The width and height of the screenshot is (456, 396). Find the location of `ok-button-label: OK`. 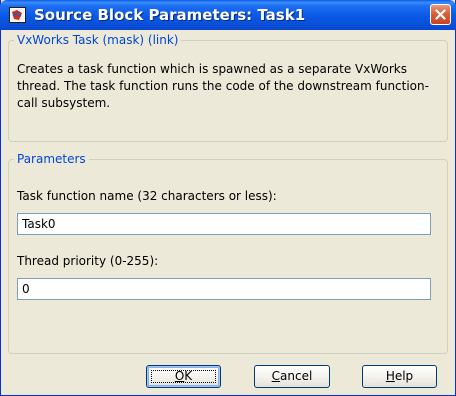

ok-button-label: OK is located at coordinates (183, 376).